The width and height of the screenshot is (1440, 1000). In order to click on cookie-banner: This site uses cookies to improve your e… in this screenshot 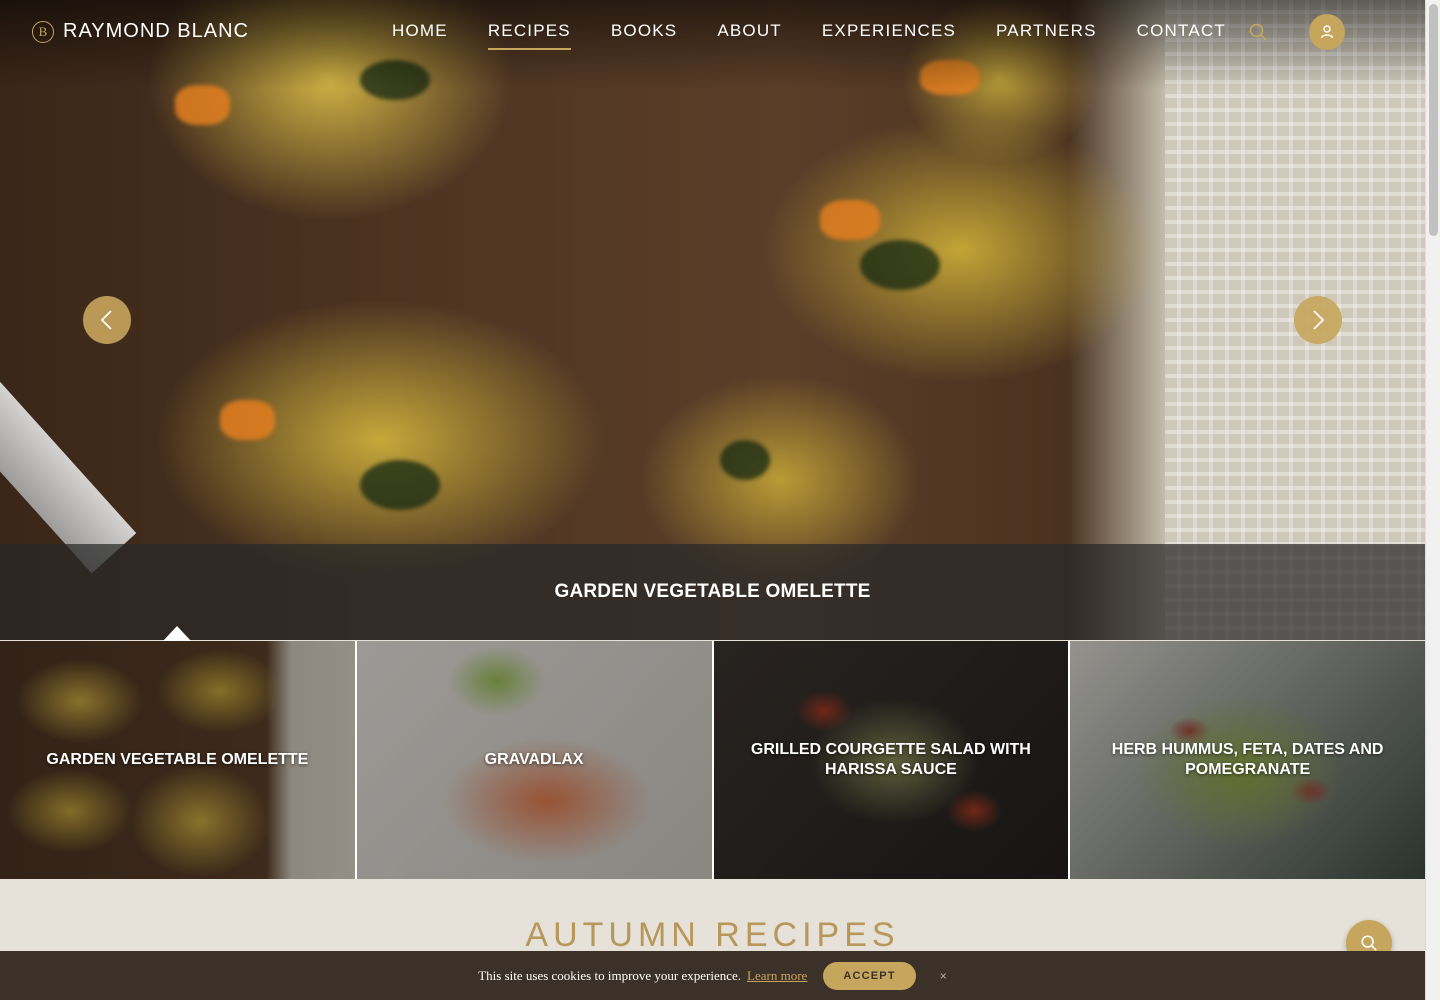, I will do `click(712, 975)`.